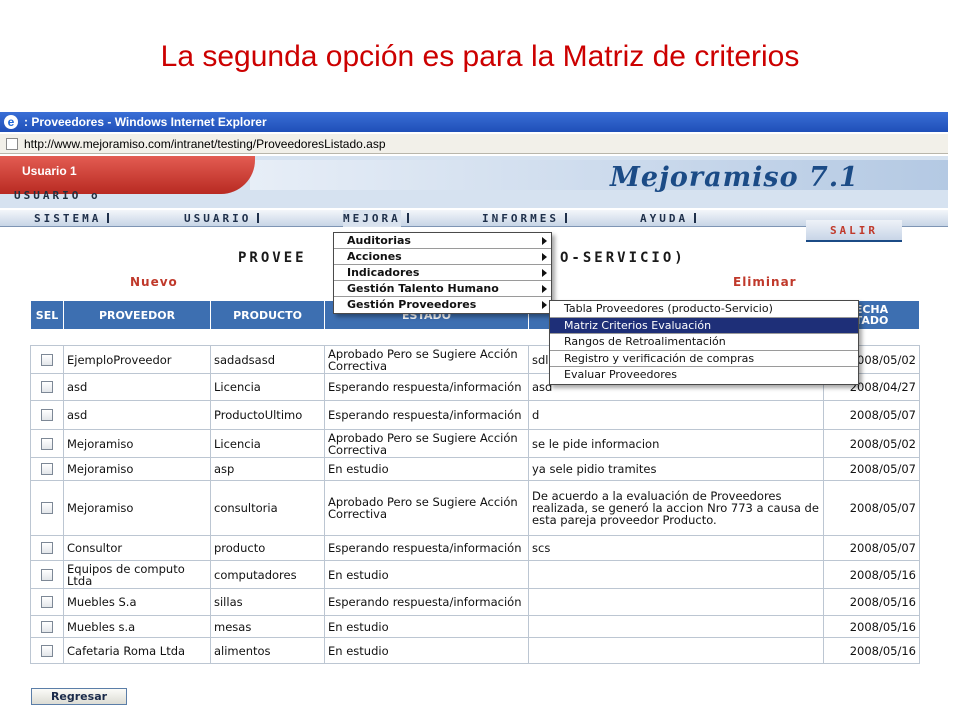 The width and height of the screenshot is (960, 720). I want to click on submenu-evaluar-proveedores: Evaluar Proveedores, so click(704, 375).